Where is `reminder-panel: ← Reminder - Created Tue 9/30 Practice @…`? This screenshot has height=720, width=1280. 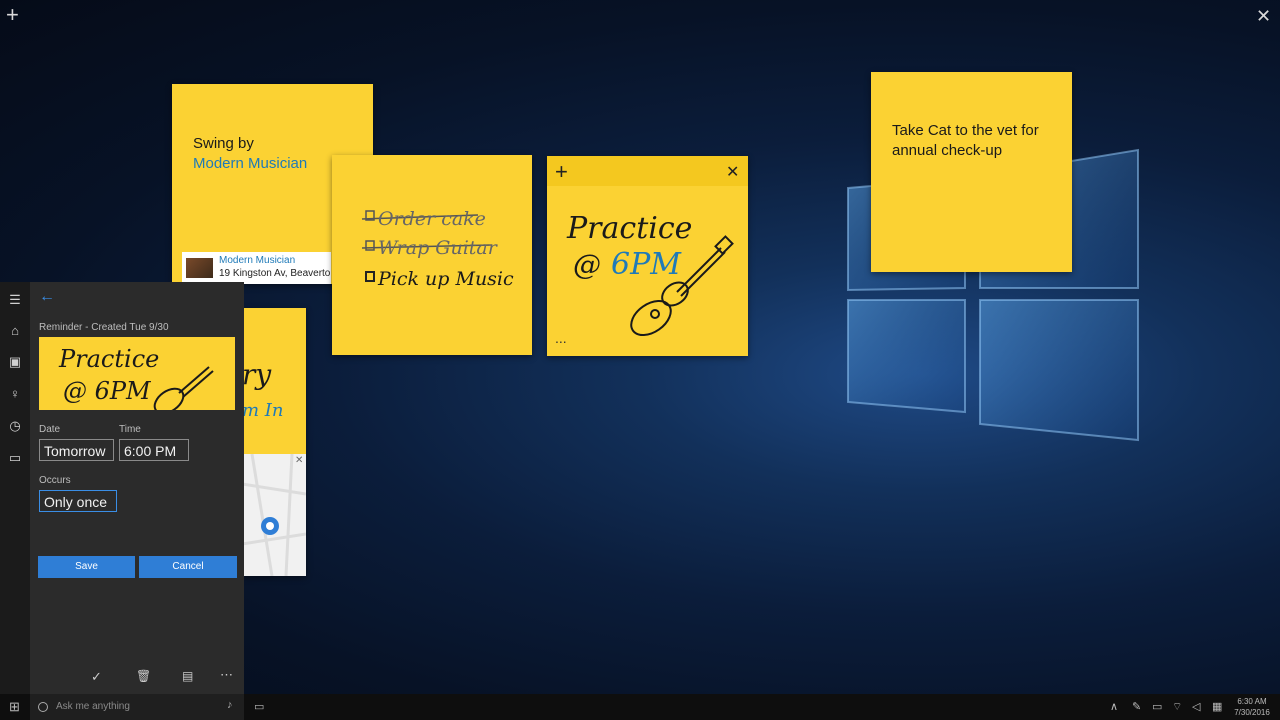 reminder-panel: ← Reminder - Created Tue 9/30 Practice @… is located at coordinates (137, 488).